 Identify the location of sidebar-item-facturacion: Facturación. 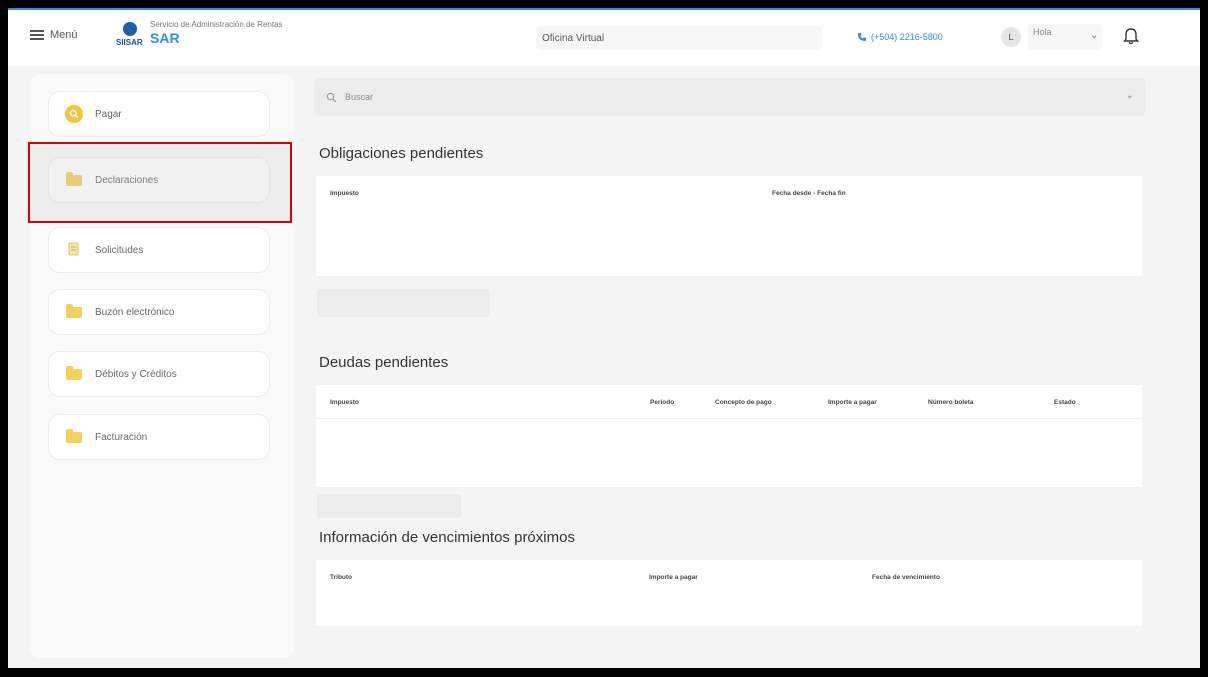
(159, 437).